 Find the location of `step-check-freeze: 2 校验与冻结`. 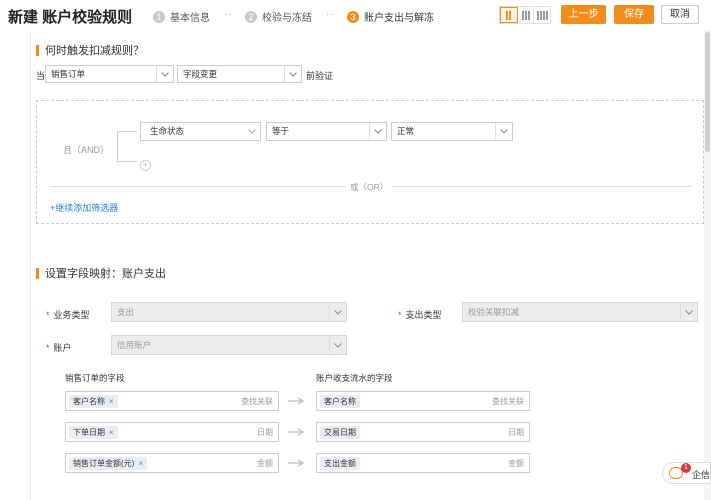

step-check-freeze: 2 校验与冻结 is located at coordinates (278, 16).